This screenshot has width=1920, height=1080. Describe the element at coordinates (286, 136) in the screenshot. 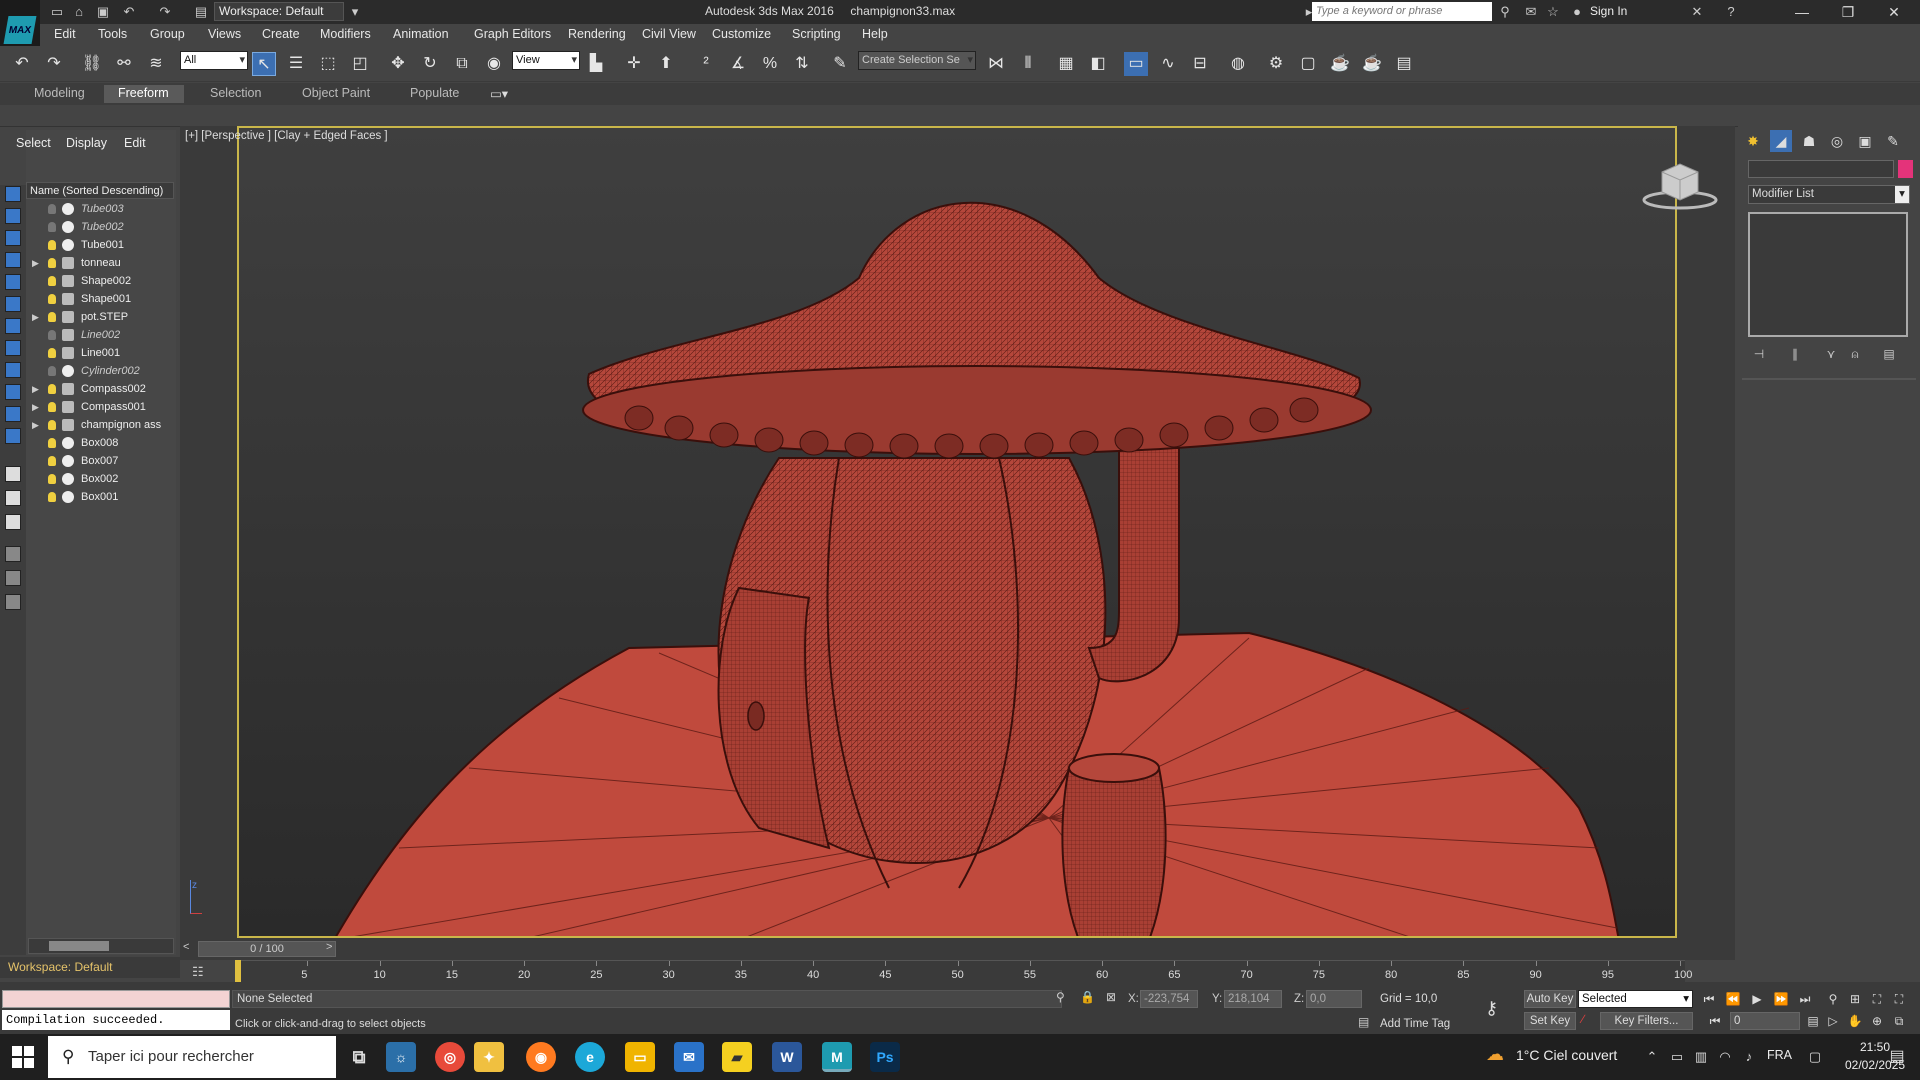

I see `viewport-label-menu: [+] [Perspective ] [Clay + Edged Faces ]` at that location.